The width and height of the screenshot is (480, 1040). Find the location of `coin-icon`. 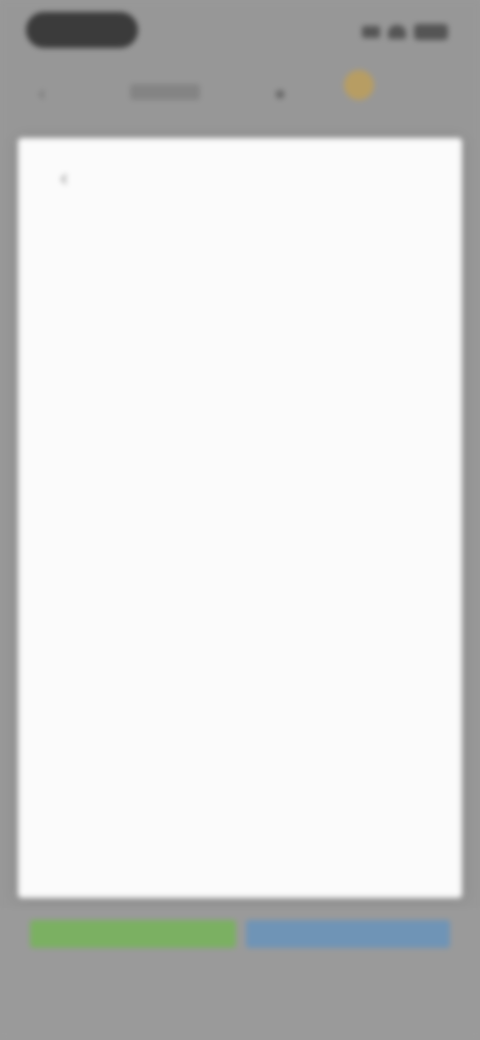

coin-icon is located at coordinates (359, 85).